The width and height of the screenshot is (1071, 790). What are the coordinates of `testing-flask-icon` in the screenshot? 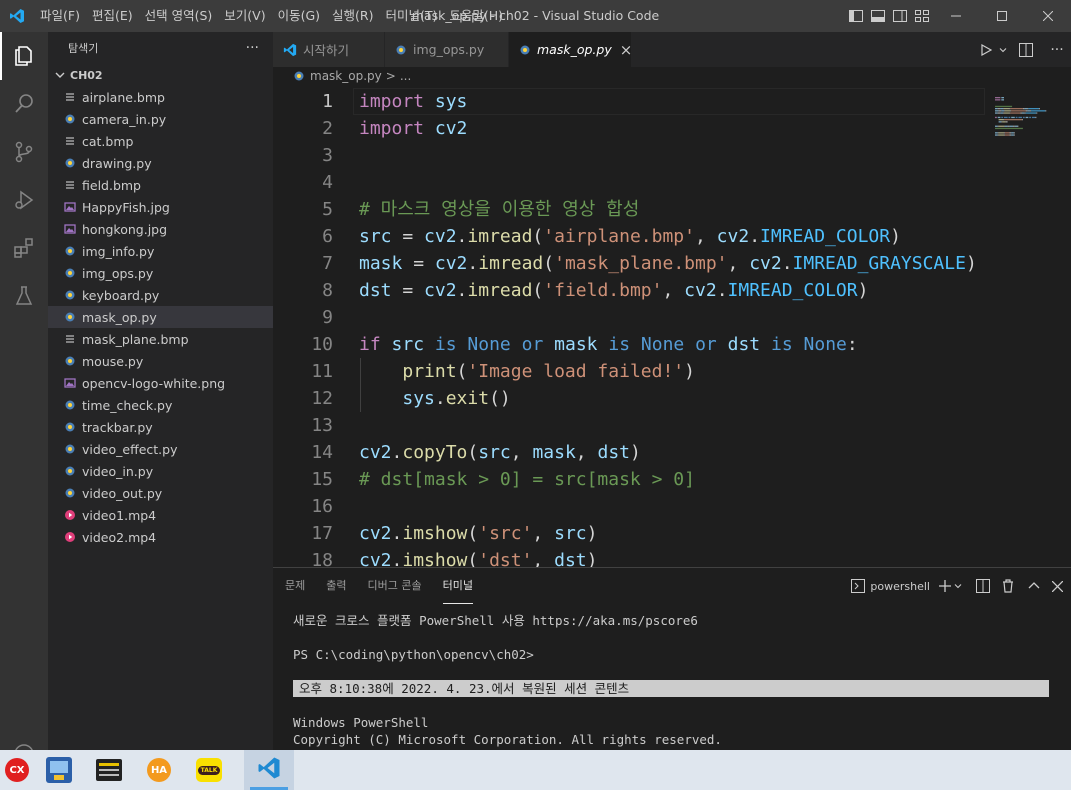 It's located at (24, 296).